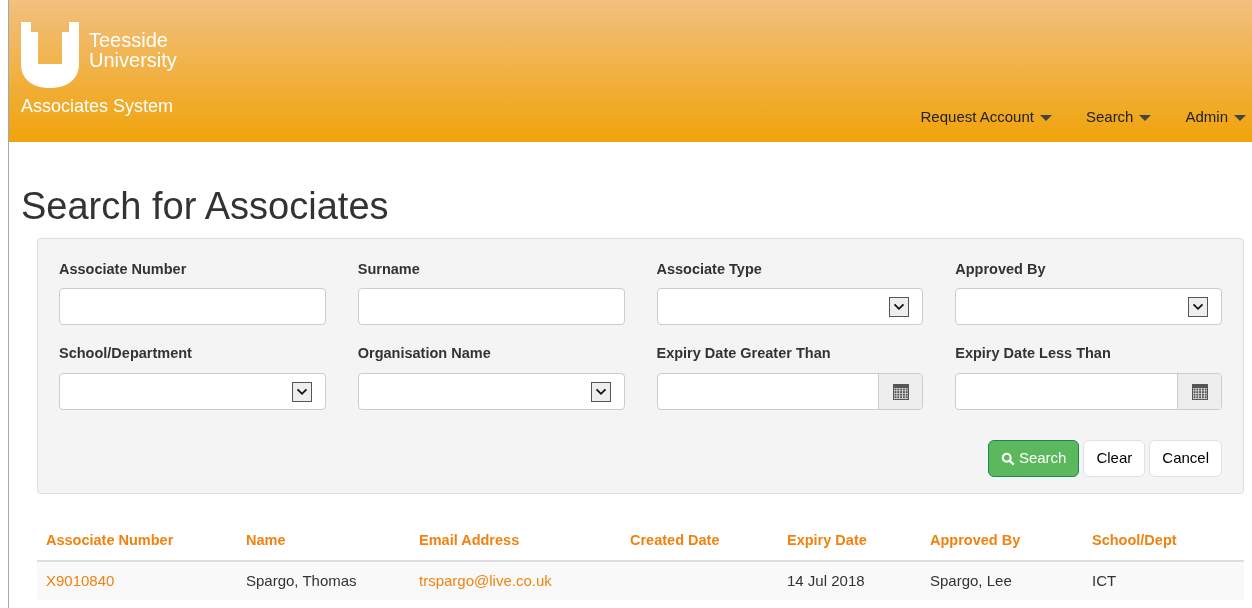  I want to click on table-link: X9010840, so click(80, 580).